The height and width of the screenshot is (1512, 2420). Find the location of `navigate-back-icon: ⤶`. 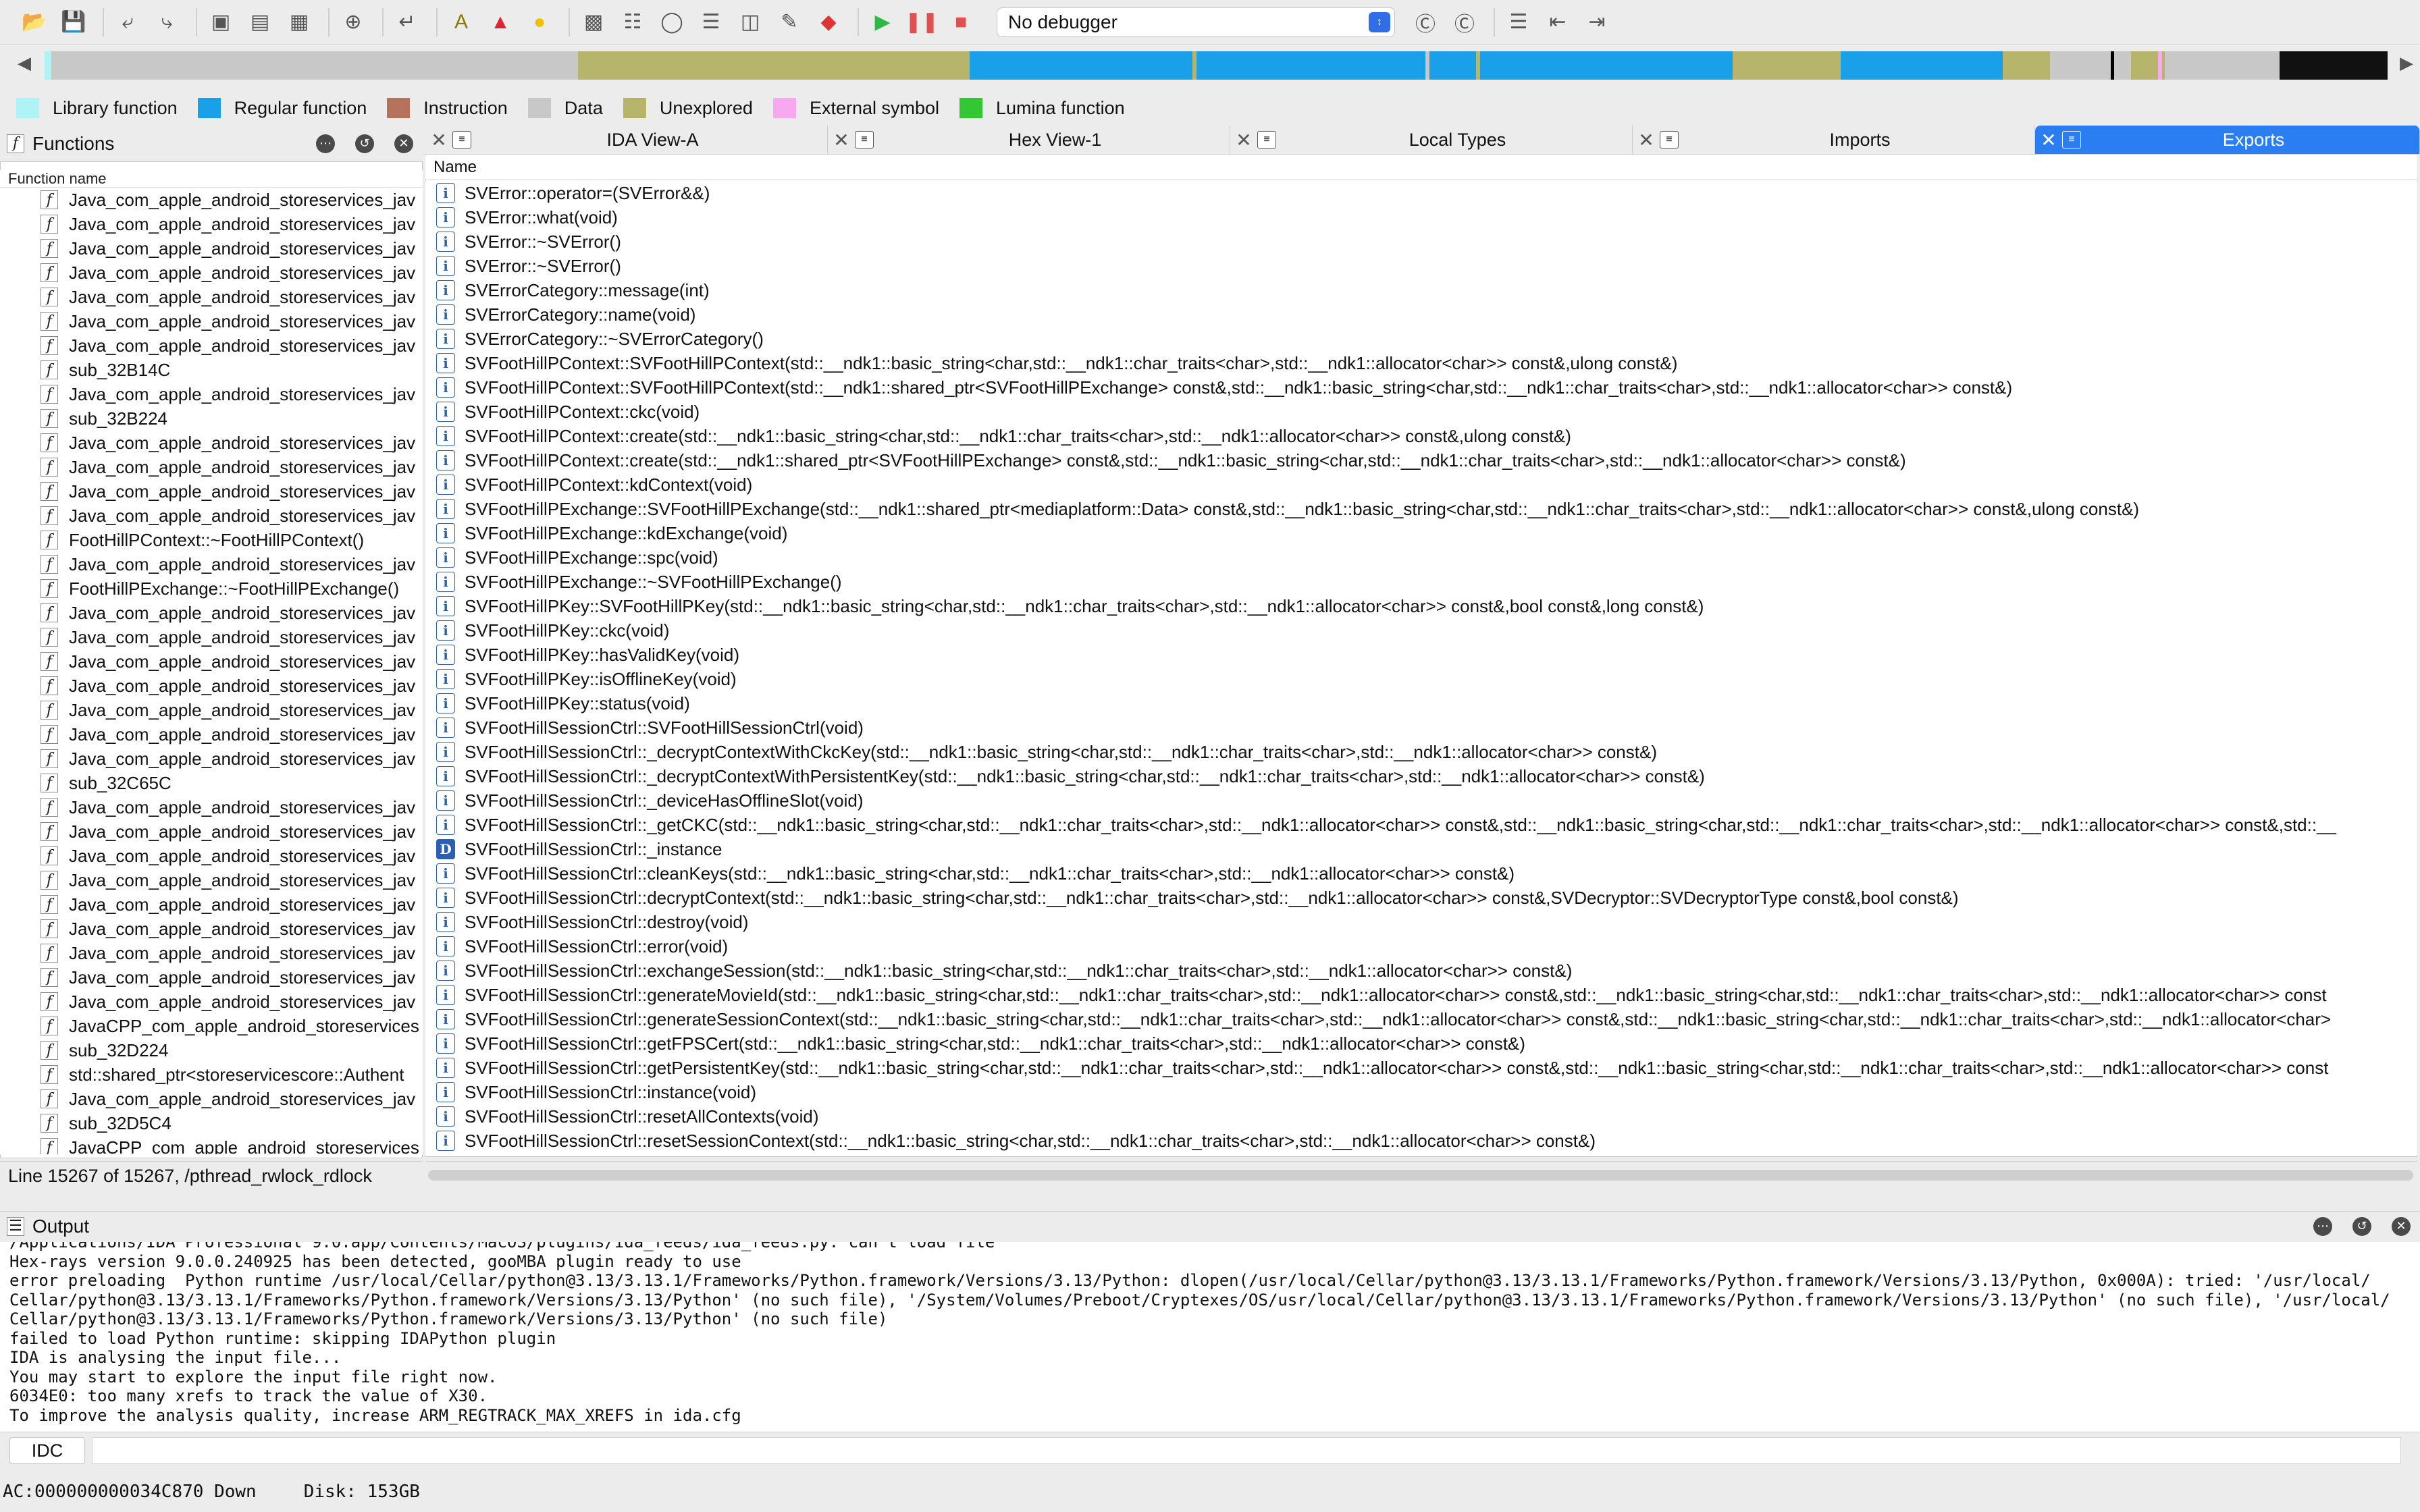

navigate-back-icon: ⤶ is located at coordinates (127, 22).